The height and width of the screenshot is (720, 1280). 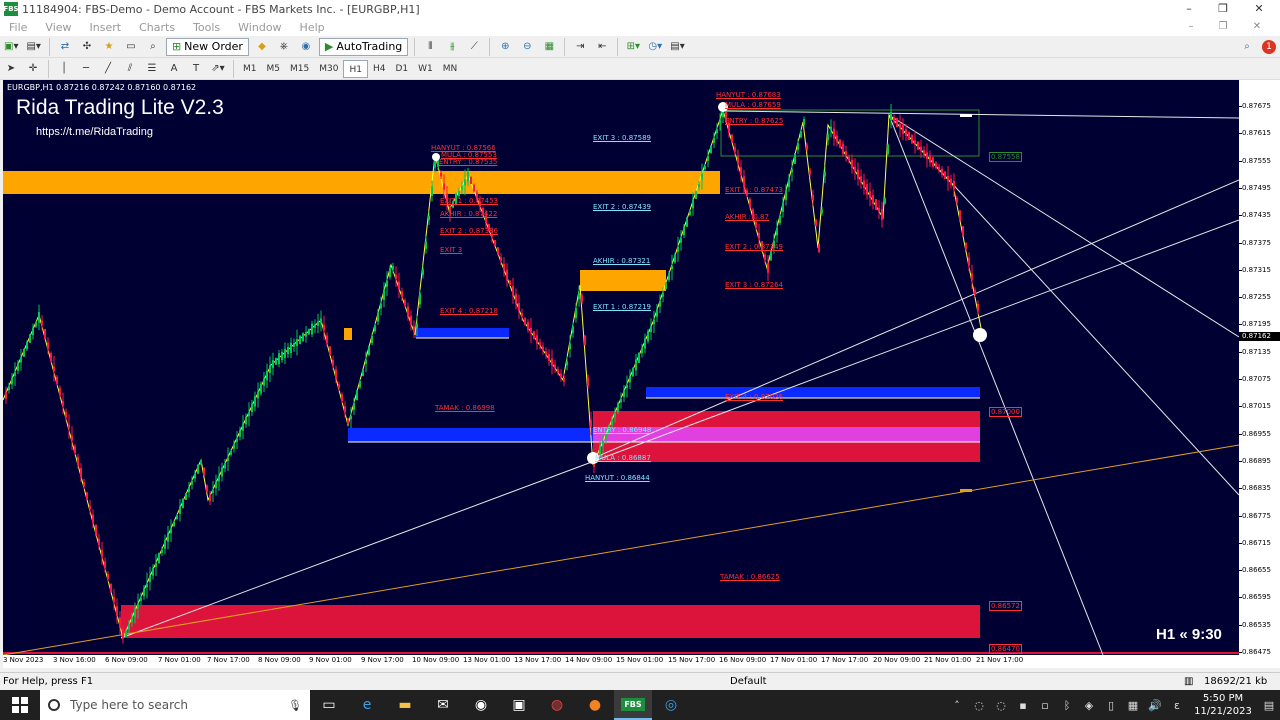 I want to click on ea-title: Rida Trading Lite V2.3, so click(x=120, y=107).